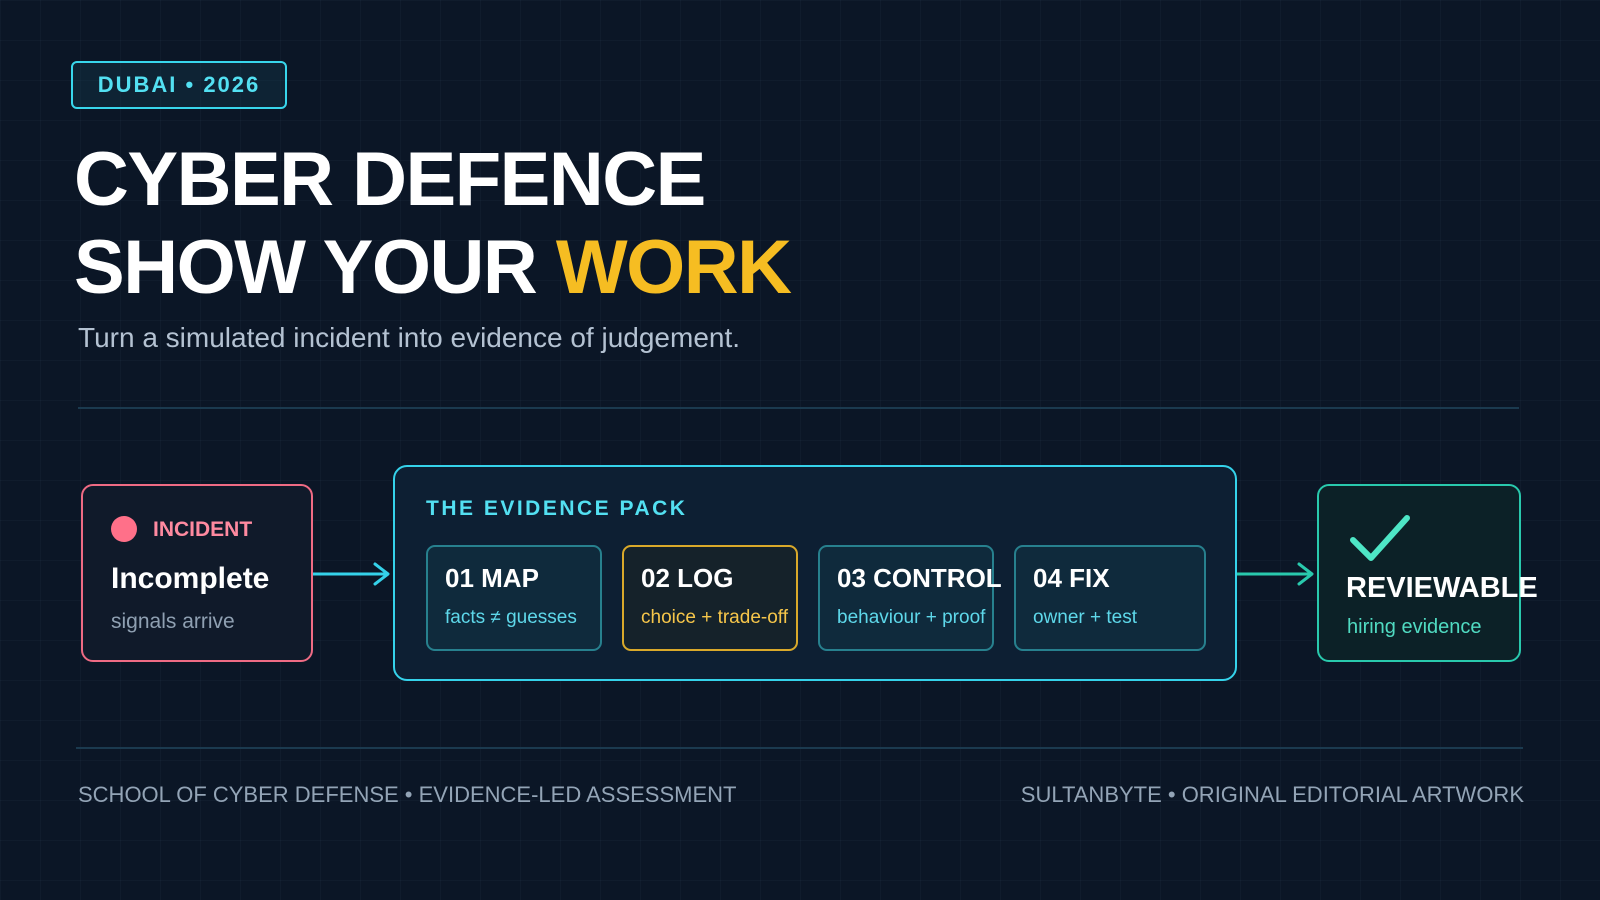 This screenshot has height=900, width=1600. I want to click on footer-right-text: SULTANBYTE • ORIGINAL EDITORIAL ARTWORK, so click(1272, 794).